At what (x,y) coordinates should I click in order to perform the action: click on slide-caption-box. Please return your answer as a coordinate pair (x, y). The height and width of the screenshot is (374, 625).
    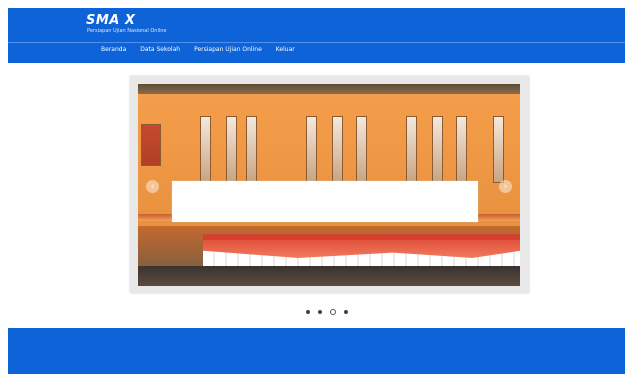
    Looking at the image, I should click on (325, 201).